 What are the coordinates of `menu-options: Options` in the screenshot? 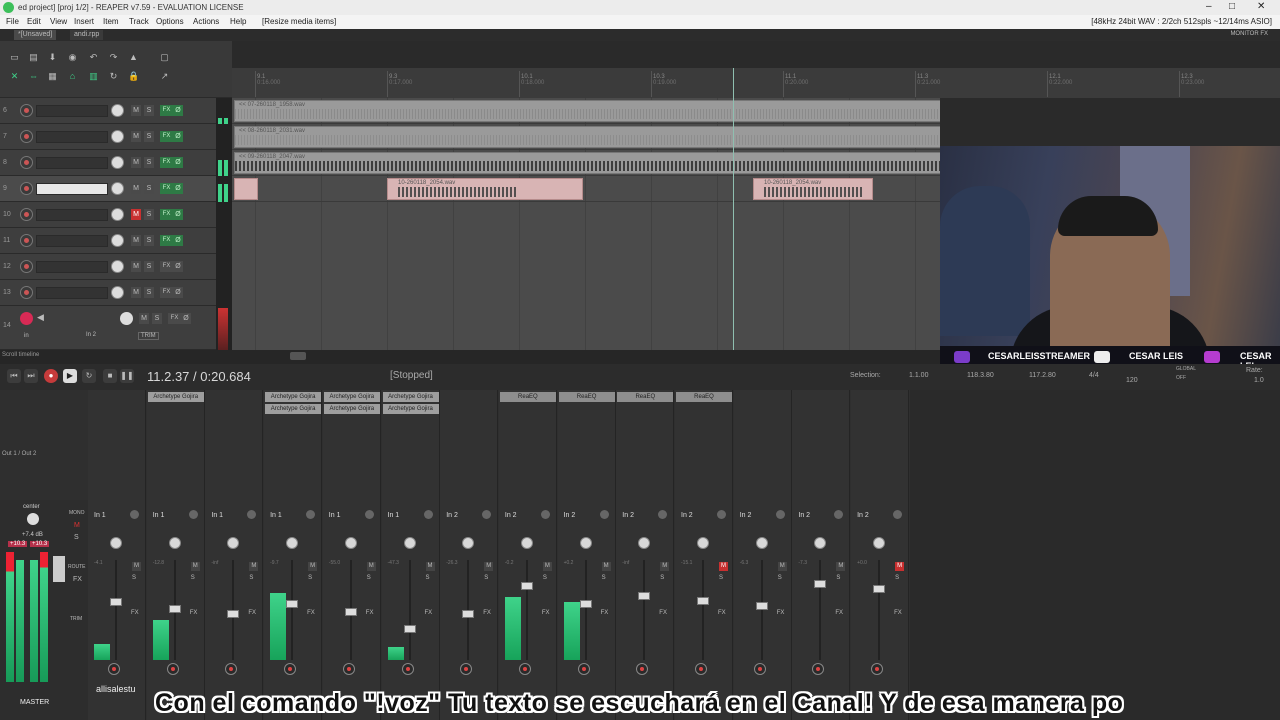 It's located at (170, 21).